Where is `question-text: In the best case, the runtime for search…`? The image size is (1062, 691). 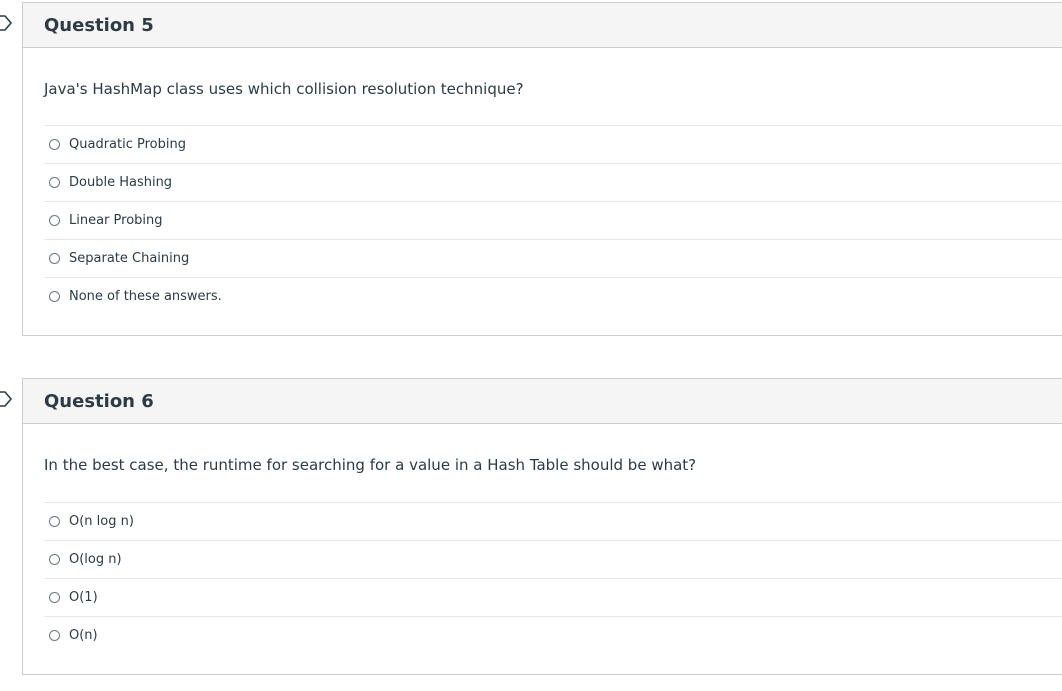 question-text: In the best case, the runtime for search… is located at coordinates (370, 465).